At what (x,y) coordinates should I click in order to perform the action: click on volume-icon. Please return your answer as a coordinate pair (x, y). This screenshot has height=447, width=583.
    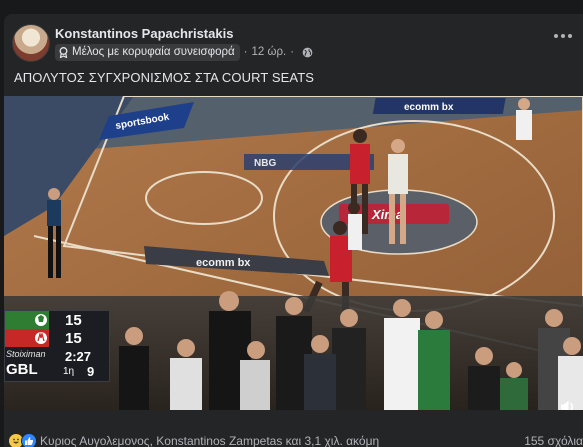
    Looking at the image, I should click on (568, 404).